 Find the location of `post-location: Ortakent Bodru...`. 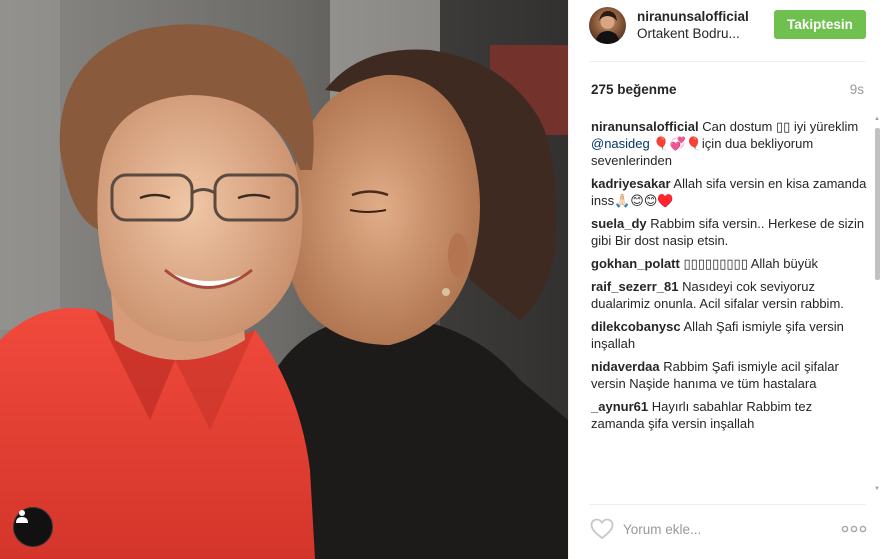

post-location: Ortakent Bodru... is located at coordinates (688, 33).